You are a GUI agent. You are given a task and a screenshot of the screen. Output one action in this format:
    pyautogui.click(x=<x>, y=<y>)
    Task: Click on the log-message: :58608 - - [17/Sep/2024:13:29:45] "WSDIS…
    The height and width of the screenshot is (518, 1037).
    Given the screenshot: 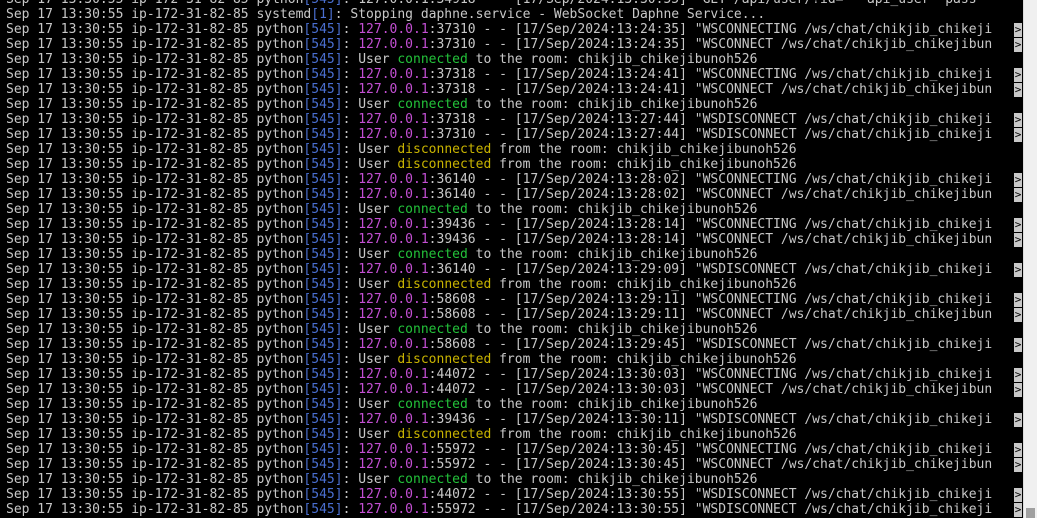 What is the action you would take?
    pyautogui.click(x=710, y=344)
    